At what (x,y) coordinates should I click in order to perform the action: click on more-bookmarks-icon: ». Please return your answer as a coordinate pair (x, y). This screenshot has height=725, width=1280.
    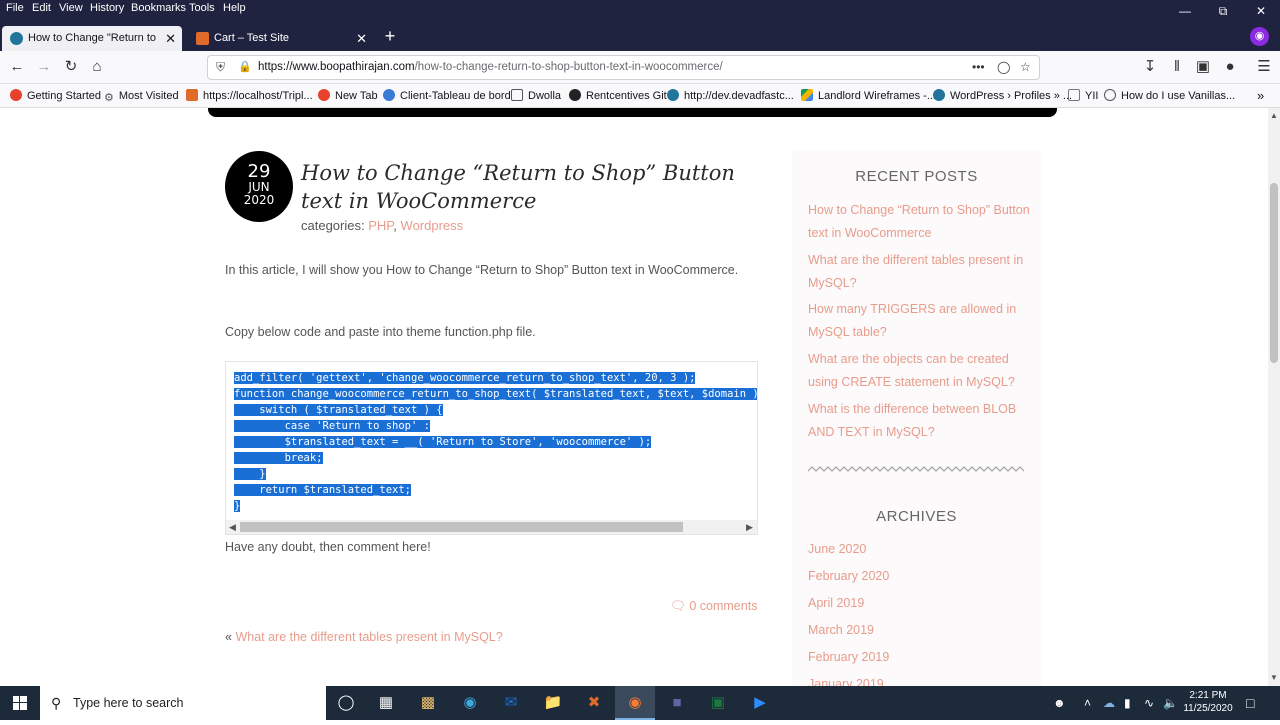
    Looking at the image, I should click on (1260, 96).